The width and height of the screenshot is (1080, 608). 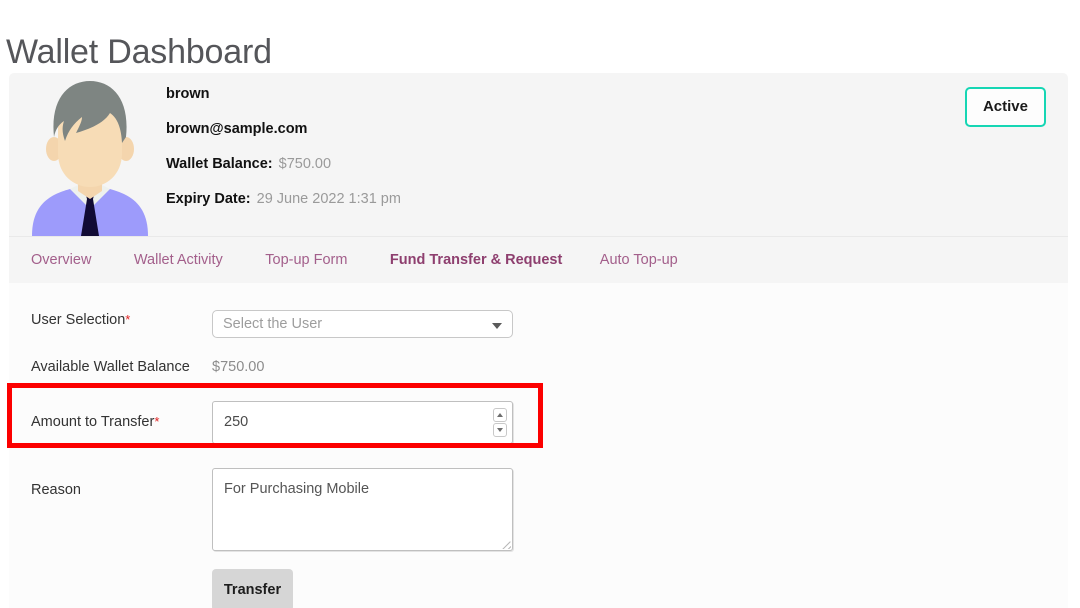 I want to click on expiry-date-row: Expiry Date: 29 June 2022 1:31 pm, so click(x=283, y=199).